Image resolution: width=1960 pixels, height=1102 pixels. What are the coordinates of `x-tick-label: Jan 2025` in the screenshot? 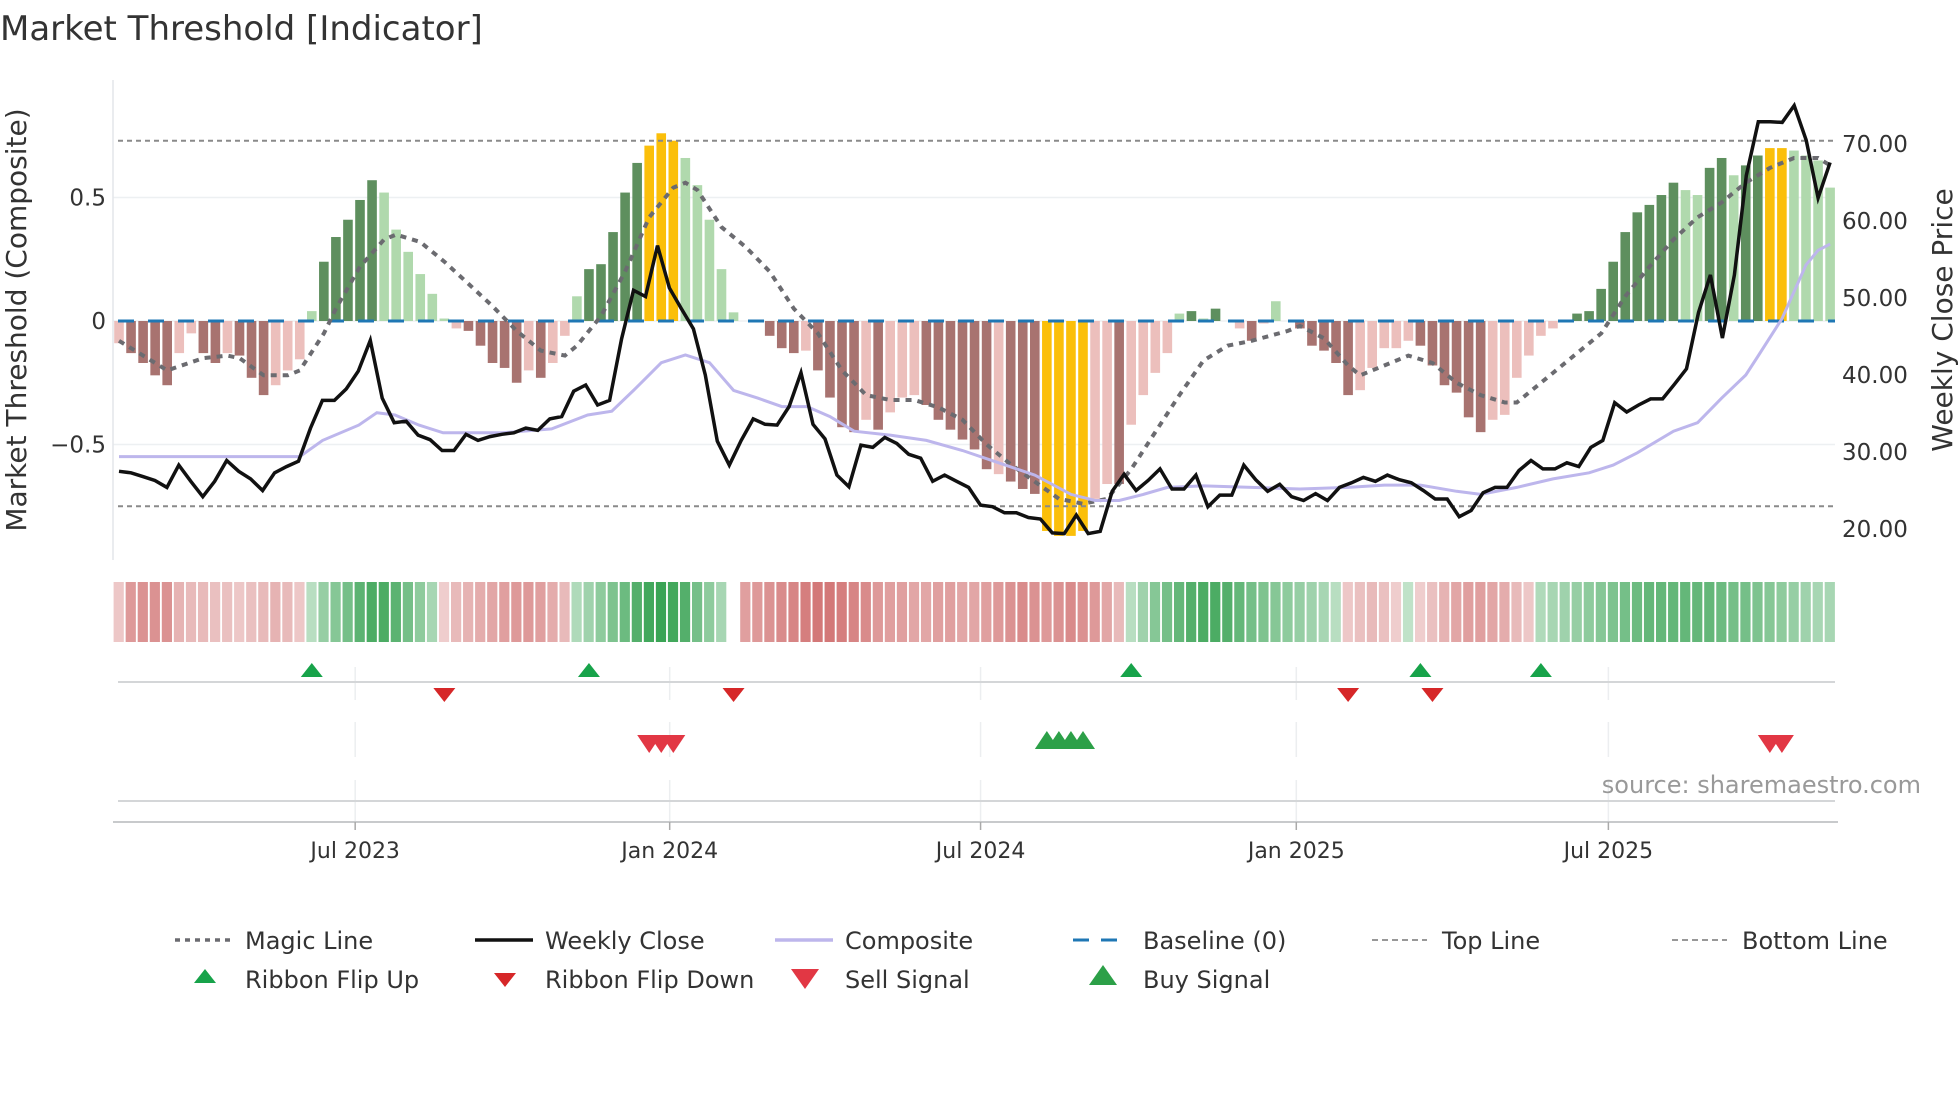 It's located at (1295, 851).